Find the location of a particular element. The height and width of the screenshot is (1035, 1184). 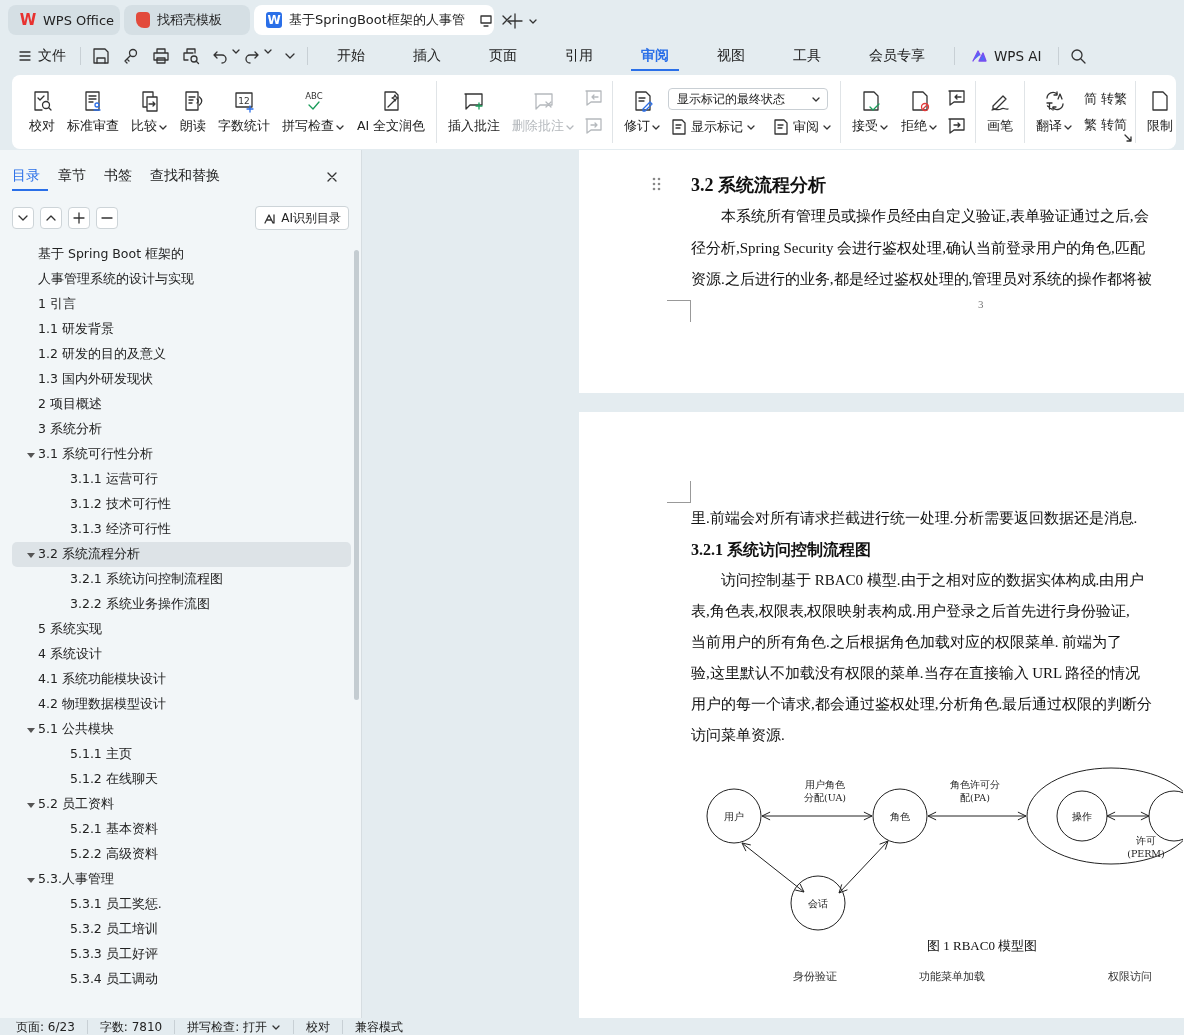

ribbon-tab: 视图 is located at coordinates (731, 56).